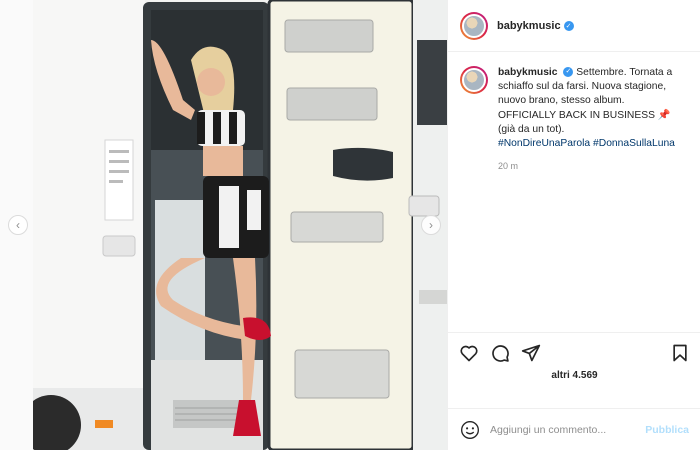 This screenshot has width=700, height=450. I want to click on chevron-right-icon: ›, so click(431, 225).